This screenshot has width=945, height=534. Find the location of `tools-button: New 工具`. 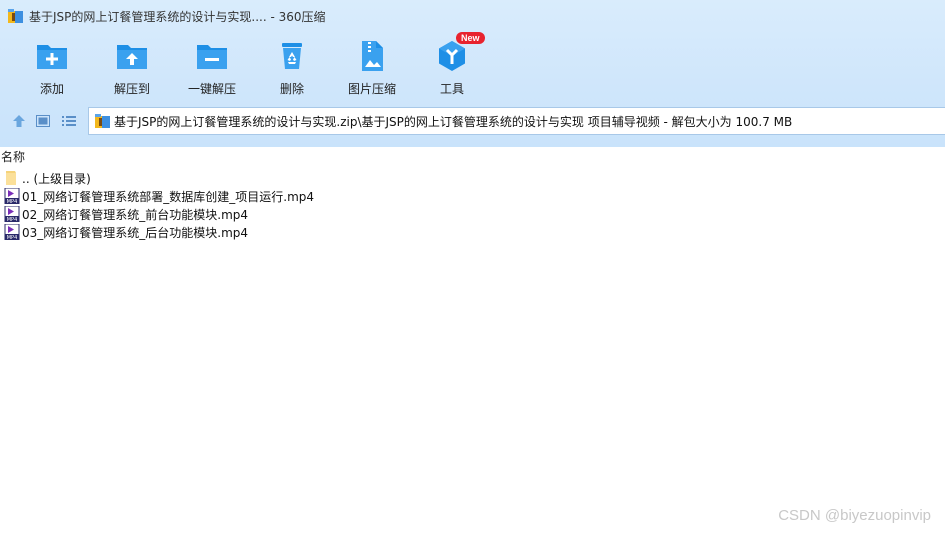

tools-button: New 工具 is located at coordinates (452, 66).